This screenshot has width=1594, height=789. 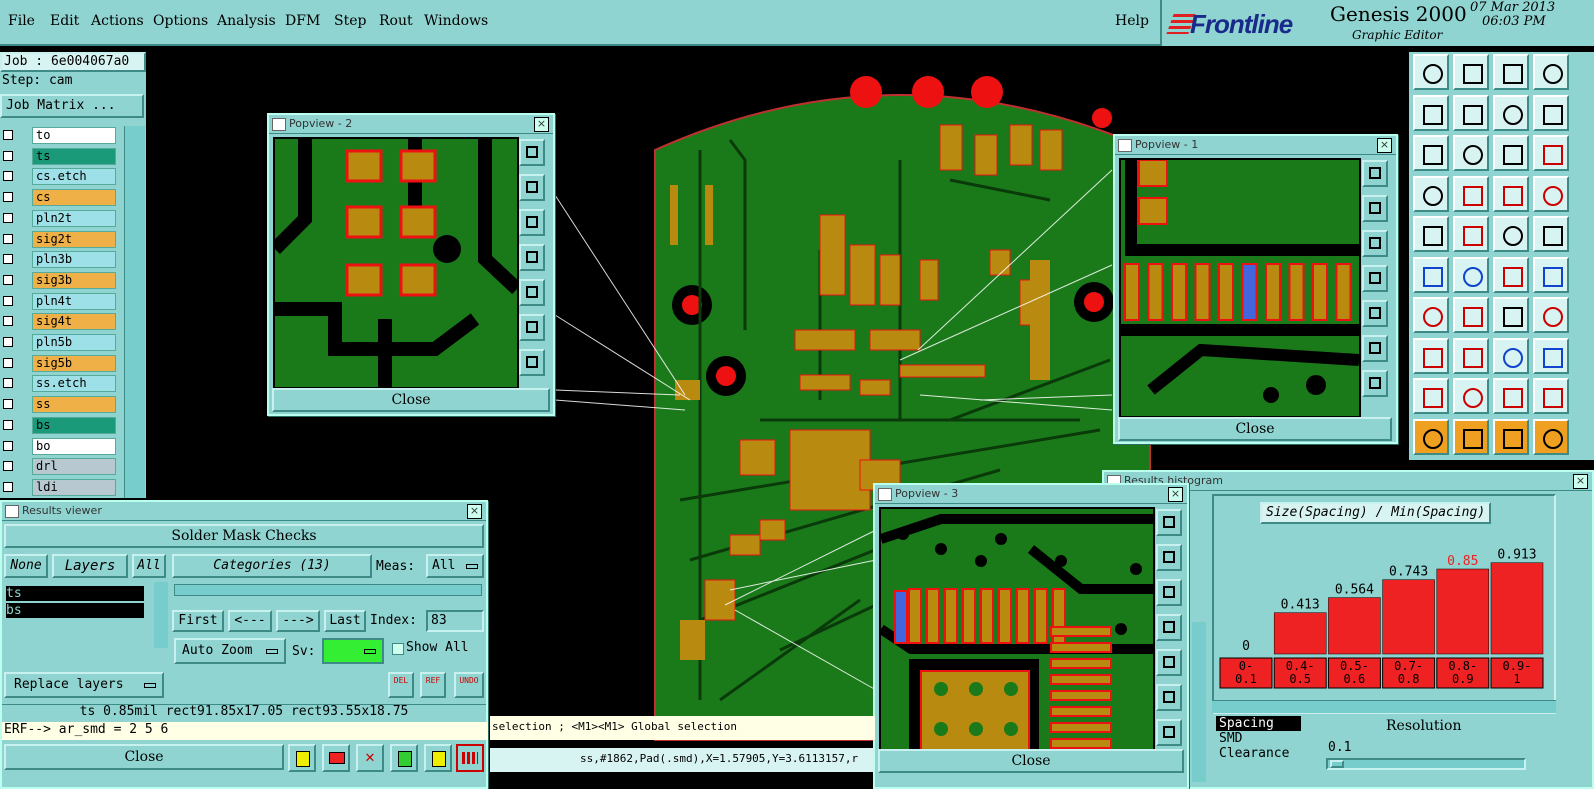 I want to click on menu-rout: Rout, so click(x=396, y=21).